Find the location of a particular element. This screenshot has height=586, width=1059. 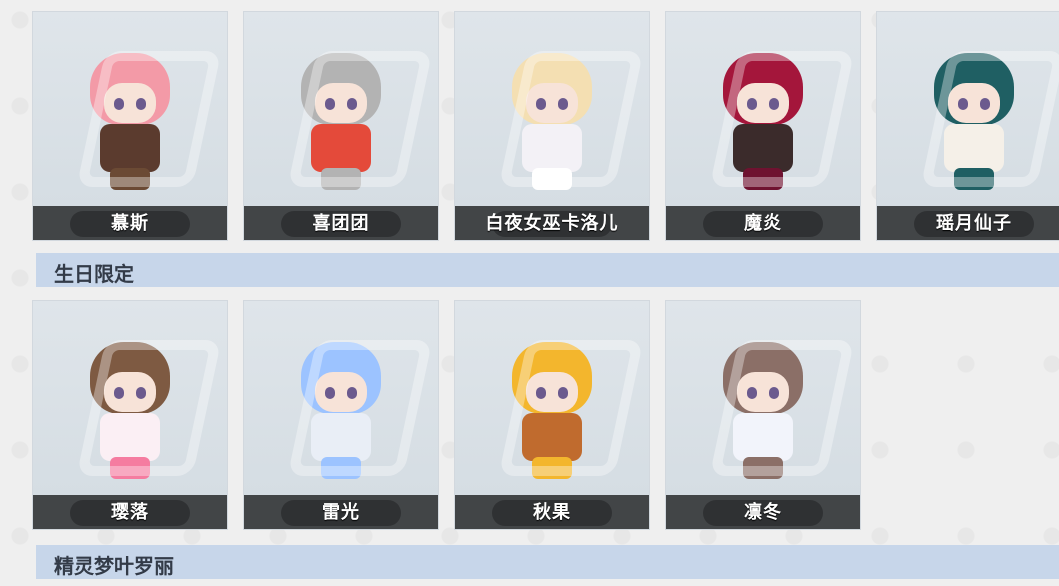

character-card: 璎落 is located at coordinates (130, 415).